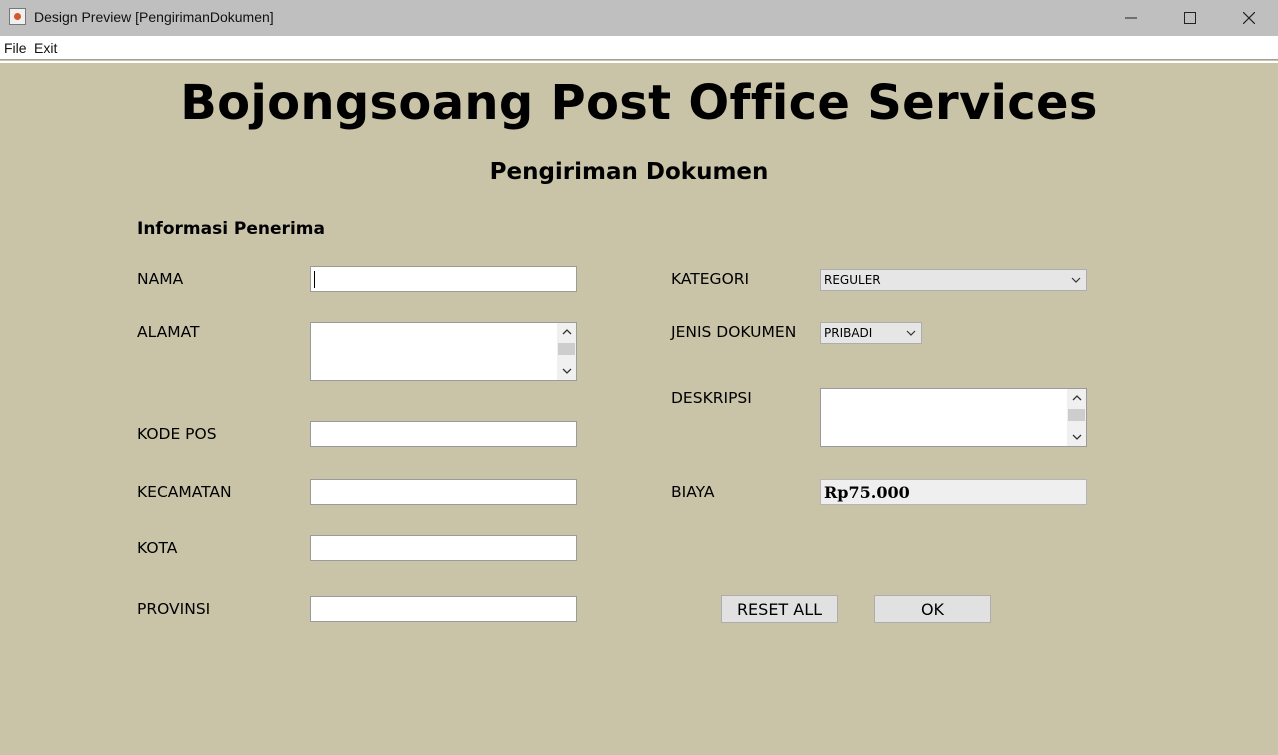  I want to click on deskripsi-textarea, so click(953, 417).